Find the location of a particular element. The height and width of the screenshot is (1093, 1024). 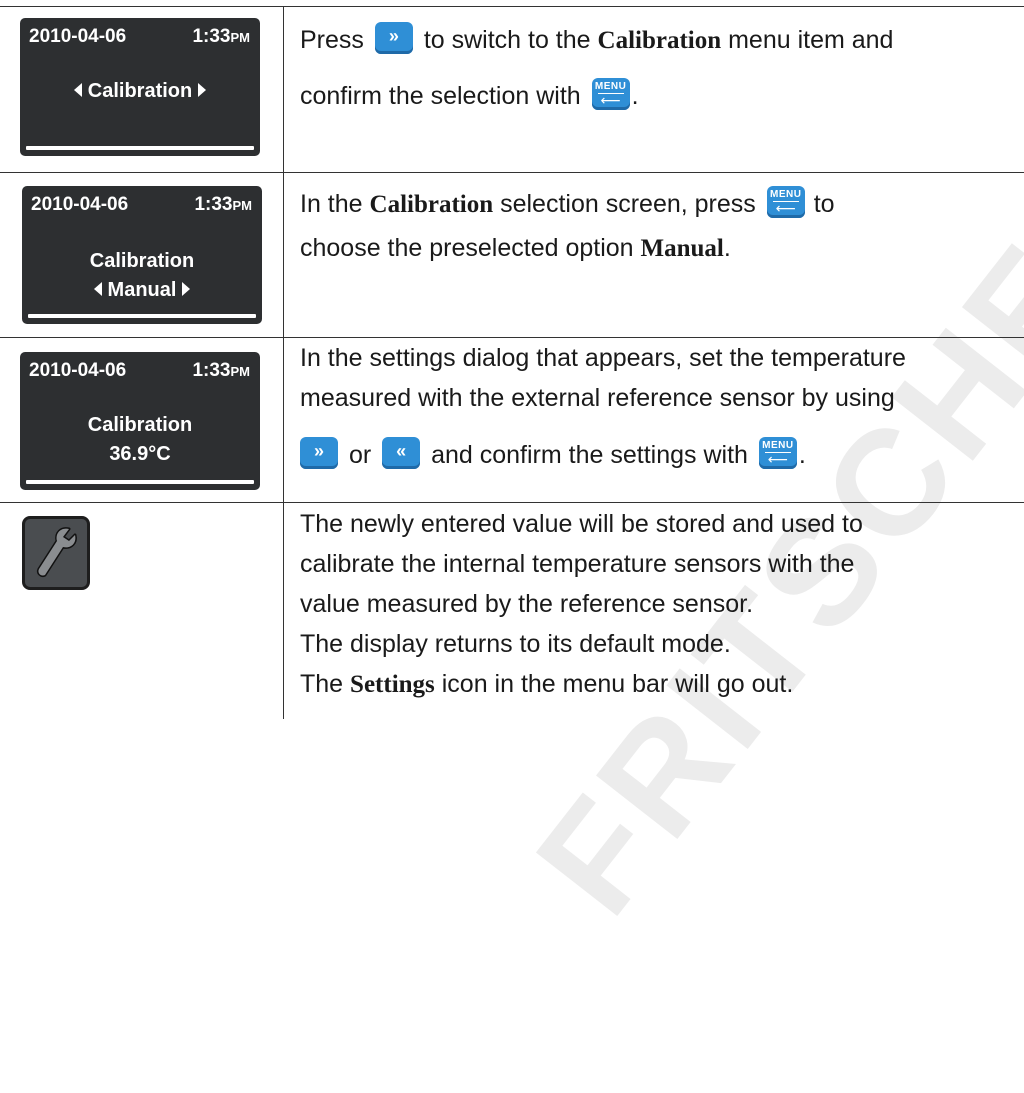

lcd-value: 36.9°C is located at coordinates (140, 454).